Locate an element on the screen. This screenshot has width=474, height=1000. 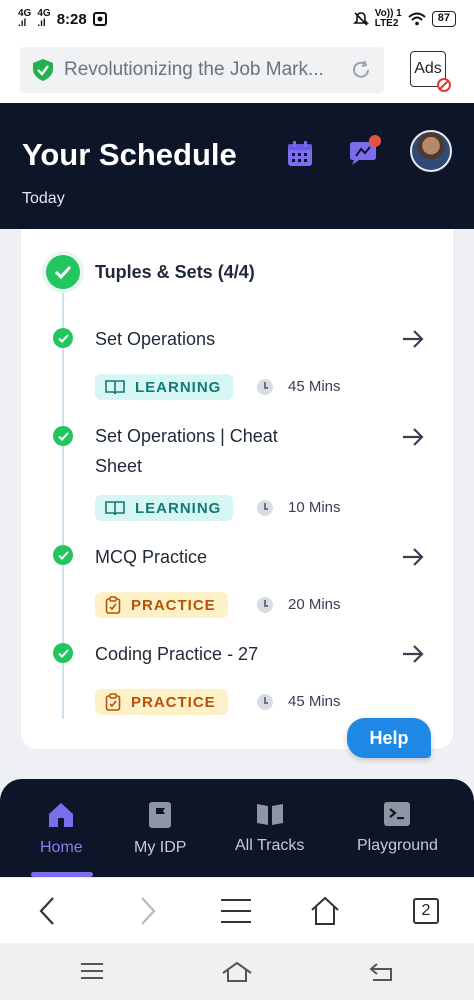
page-title: Your Schedule is located at coordinates (129, 154).